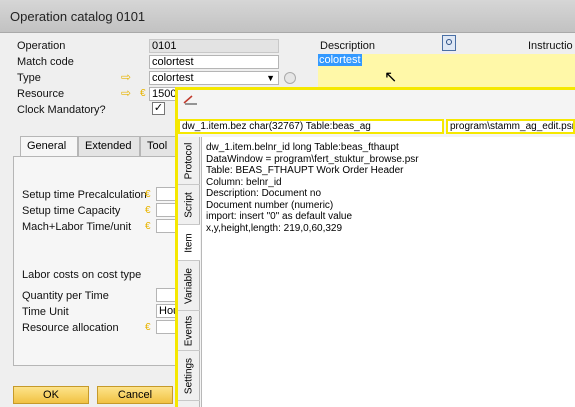  Describe the element at coordinates (160, 146) in the screenshot. I see `tab-tool: Tool` at that location.